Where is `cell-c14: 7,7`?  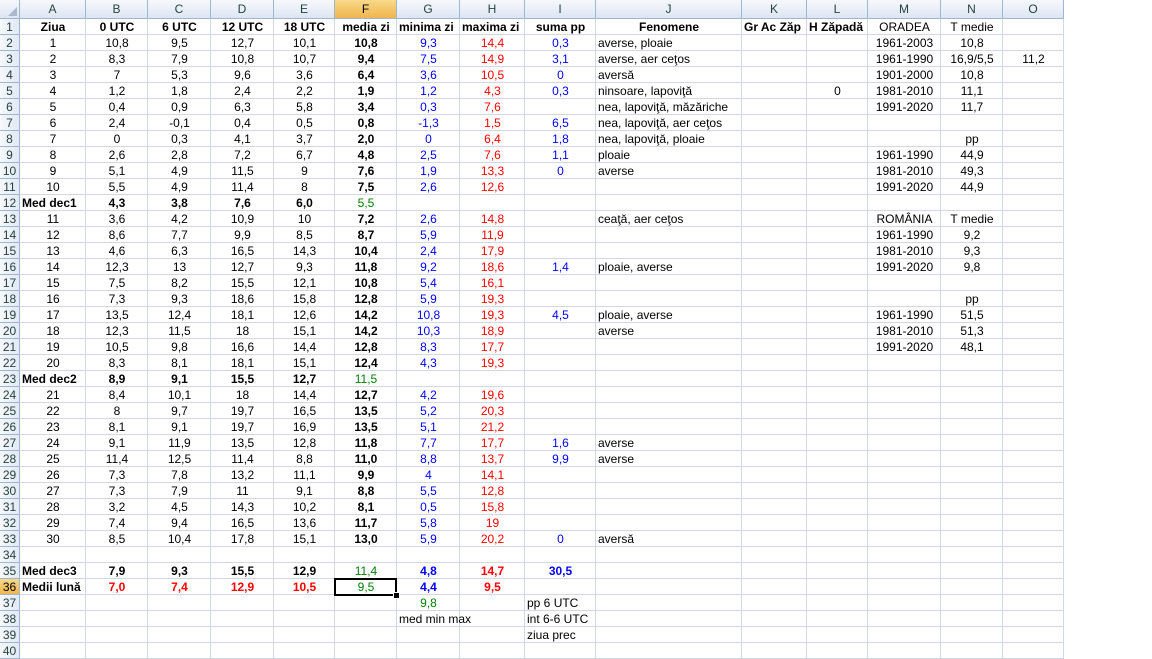 cell-c14: 7,7 is located at coordinates (179, 235).